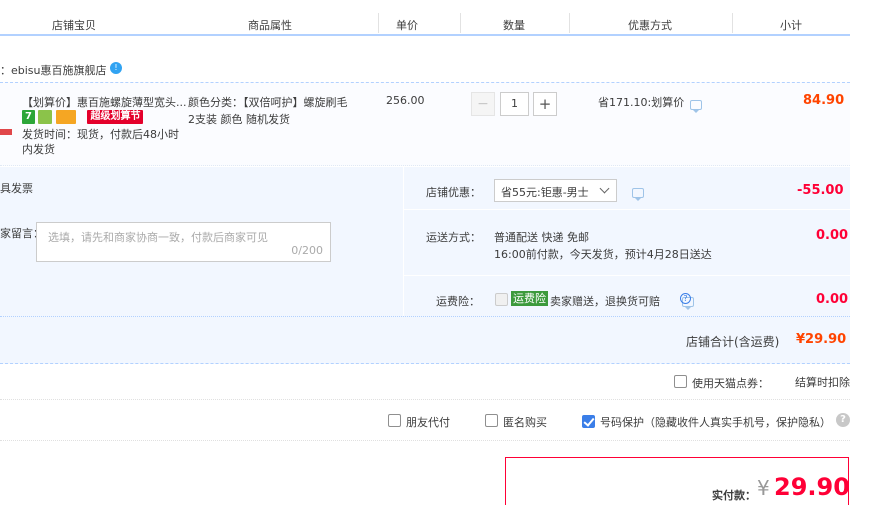 The height and width of the screenshot is (505, 880). I want to click on coupon-row: 使用天猫点券： 结算时扣除, so click(425, 382).